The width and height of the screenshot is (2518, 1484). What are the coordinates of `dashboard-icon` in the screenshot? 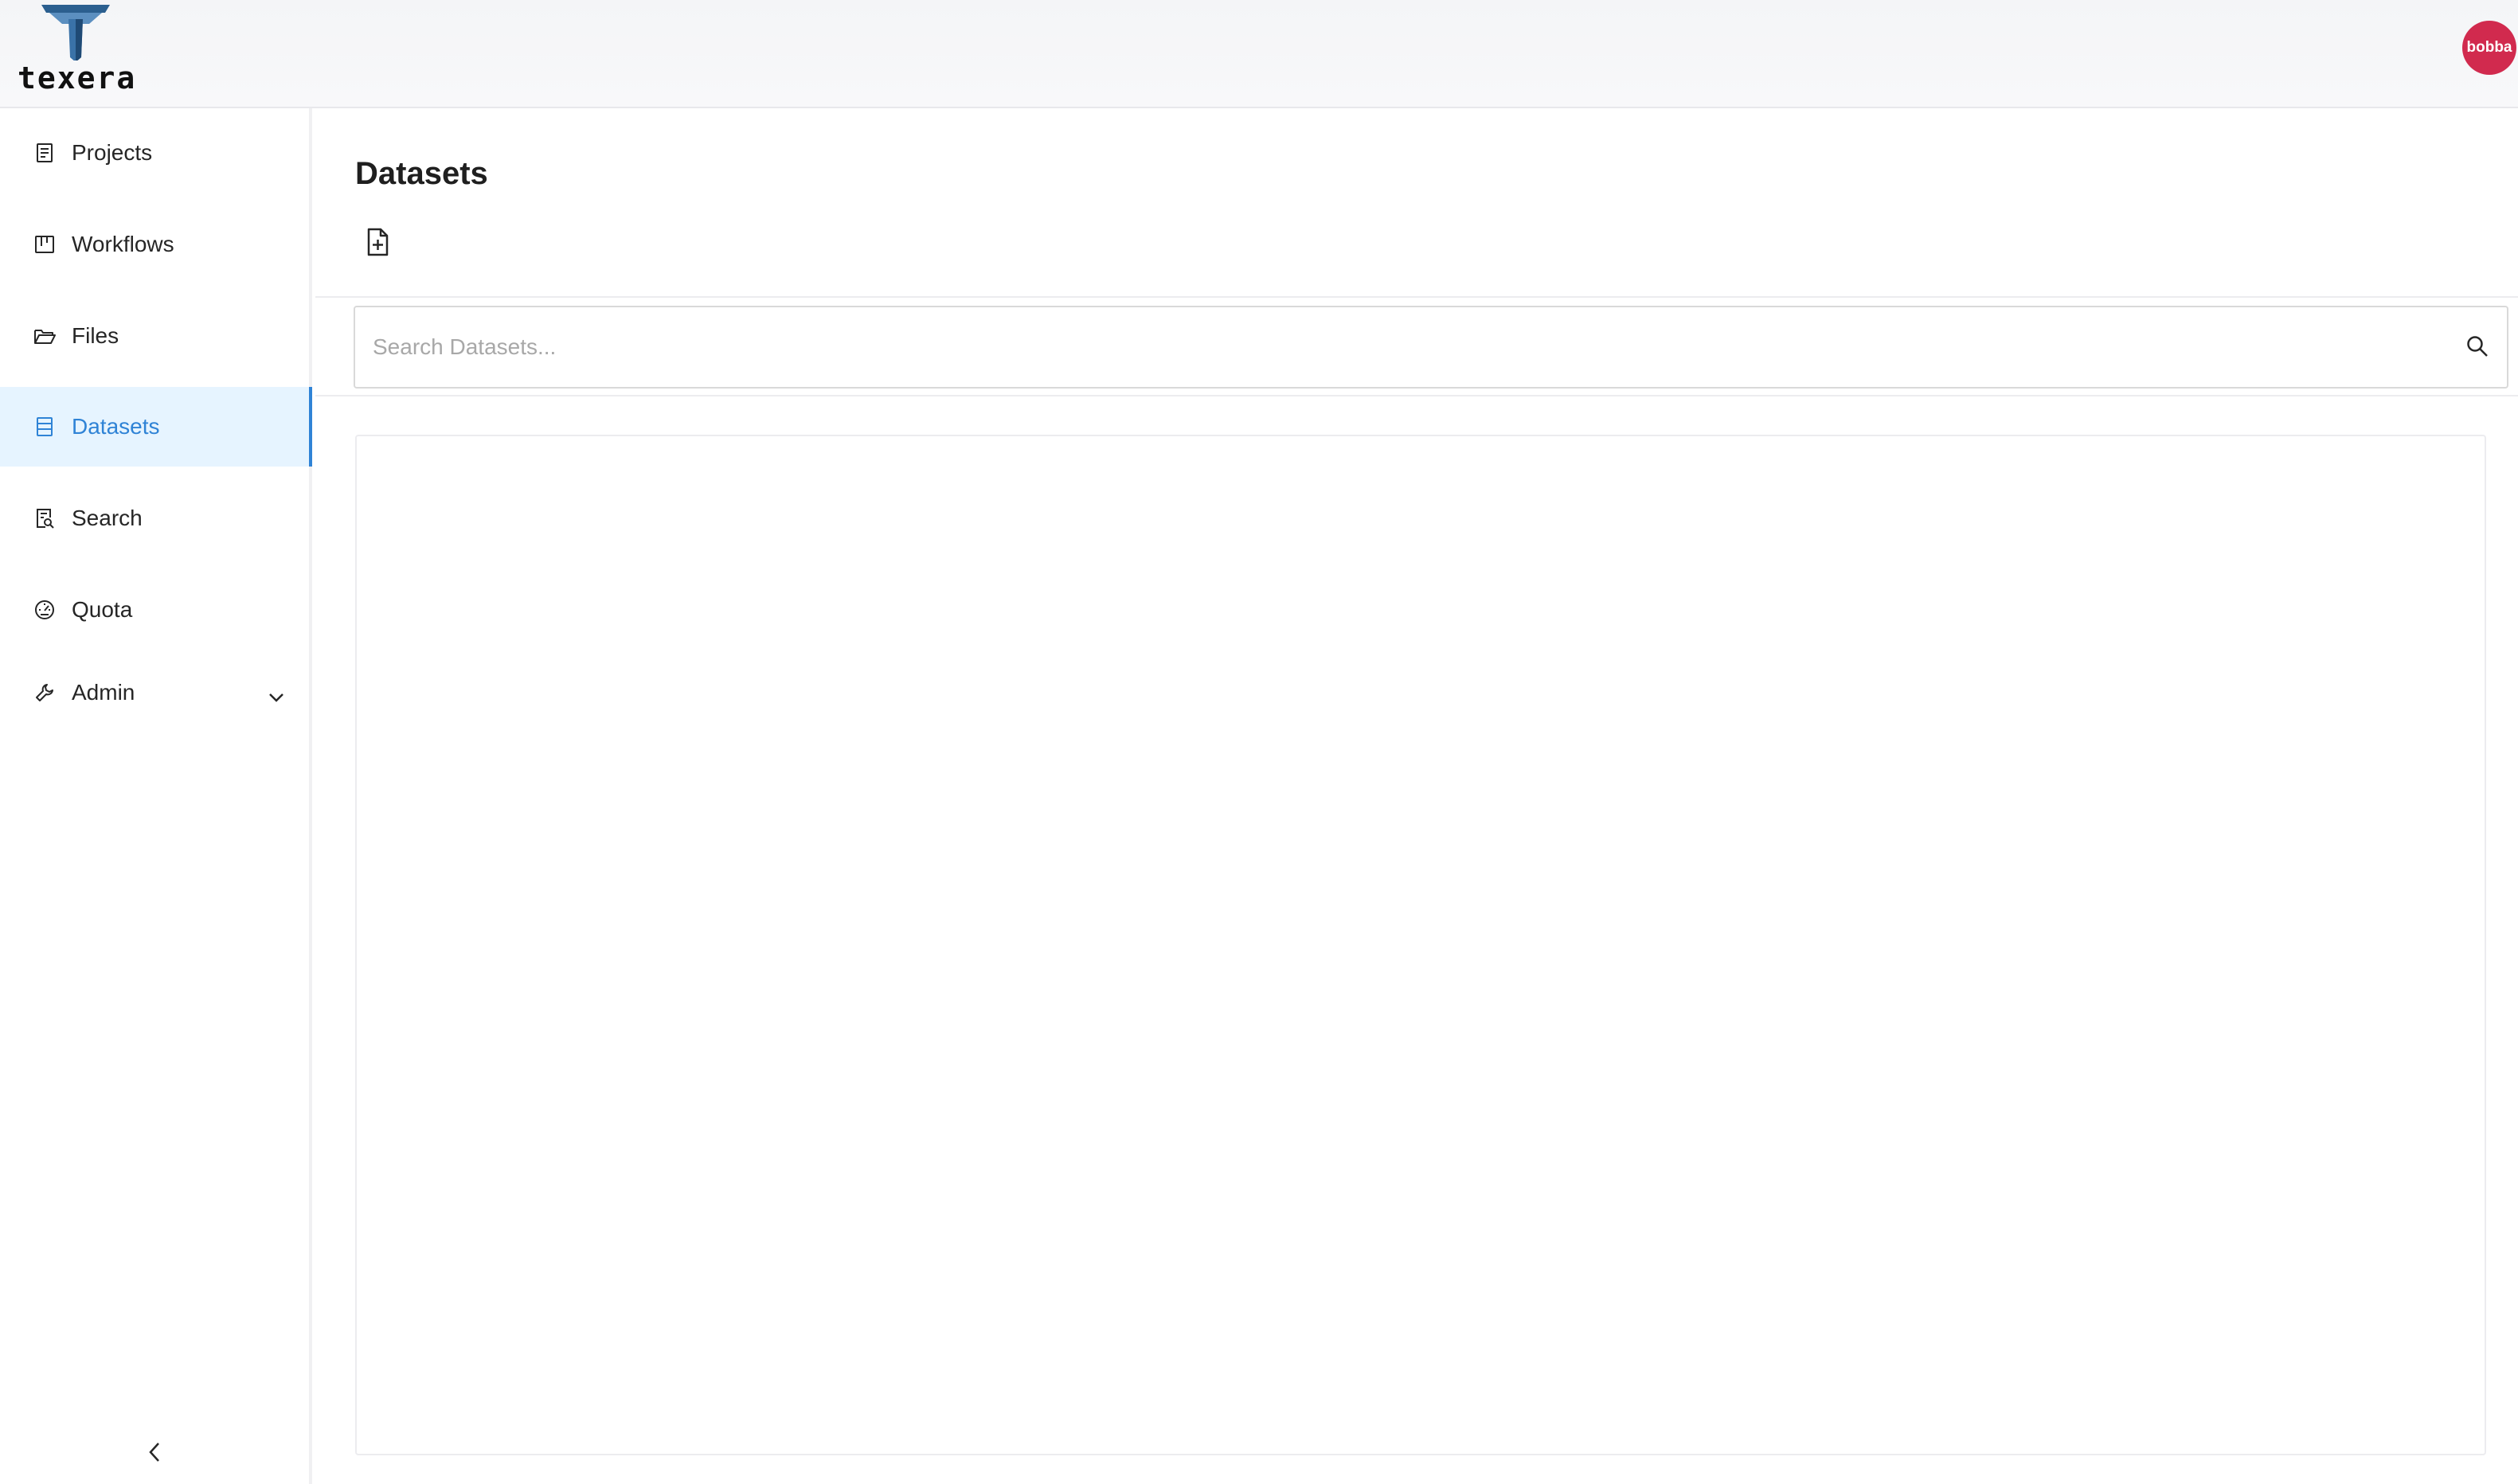 It's located at (45, 610).